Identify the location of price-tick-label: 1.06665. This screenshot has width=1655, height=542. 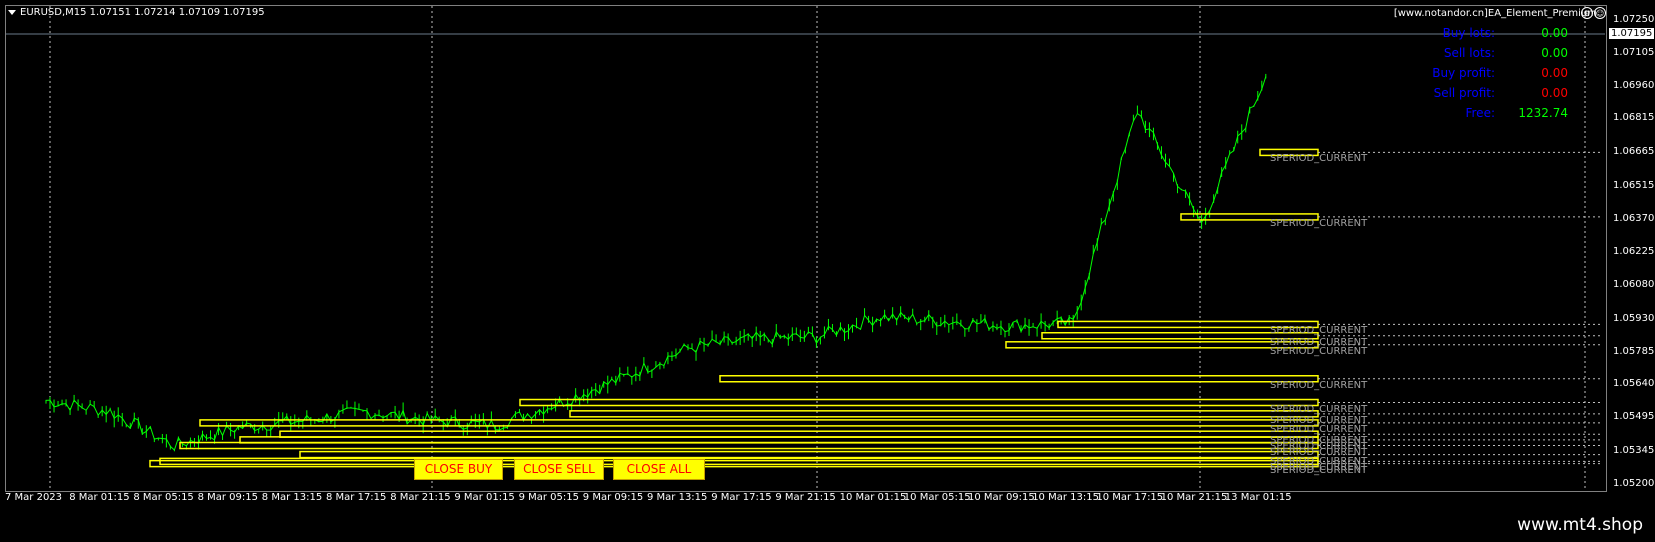
(1634, 152).